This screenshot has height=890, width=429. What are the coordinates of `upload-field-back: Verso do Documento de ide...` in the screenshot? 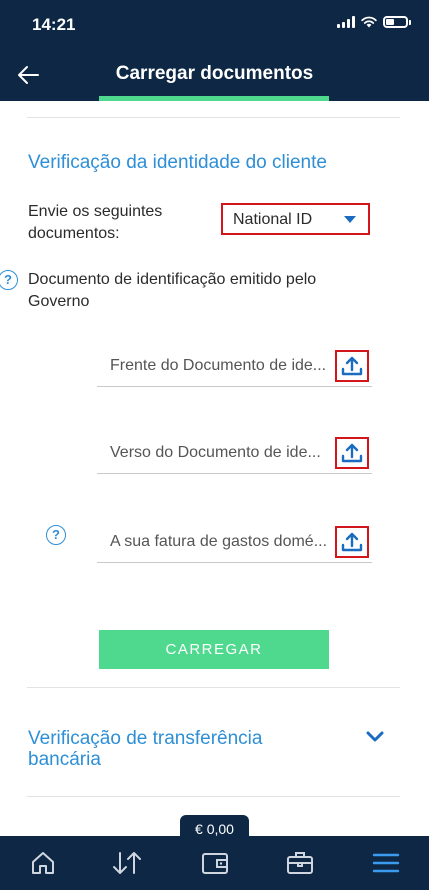 It's located at (234, 453).